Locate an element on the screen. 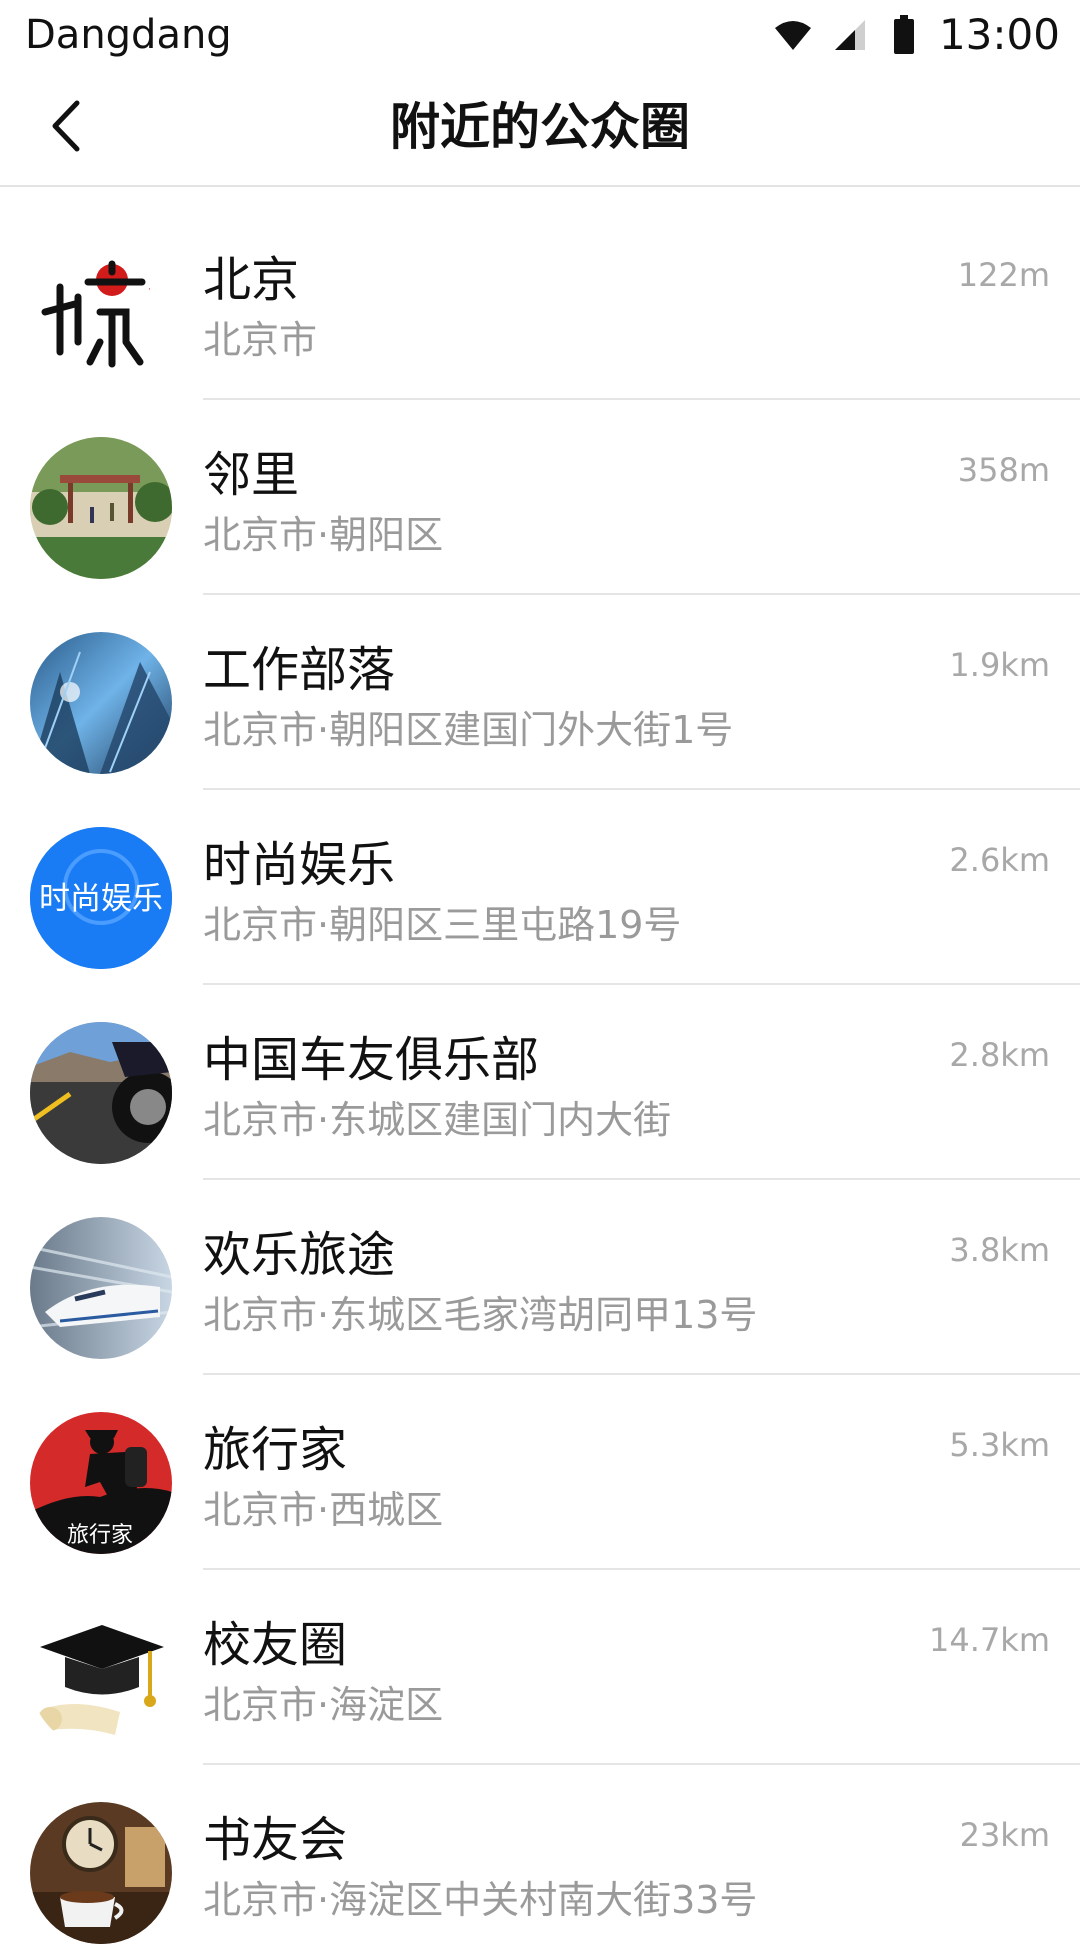 This screenshot has width=1080, height=1960. circle-address: 北京市·东城区毛家湾胡同甲13号 is located at coordinates (480, 1315).